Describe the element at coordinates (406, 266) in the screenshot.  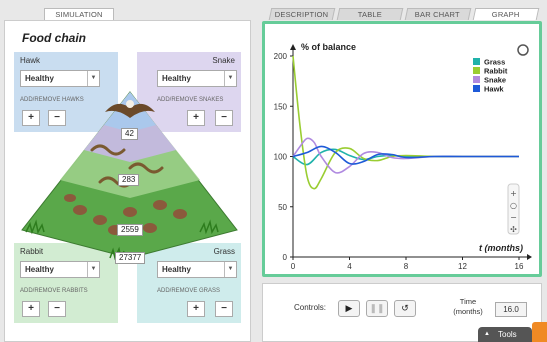
I see `x-tick-label: 8` at that location.